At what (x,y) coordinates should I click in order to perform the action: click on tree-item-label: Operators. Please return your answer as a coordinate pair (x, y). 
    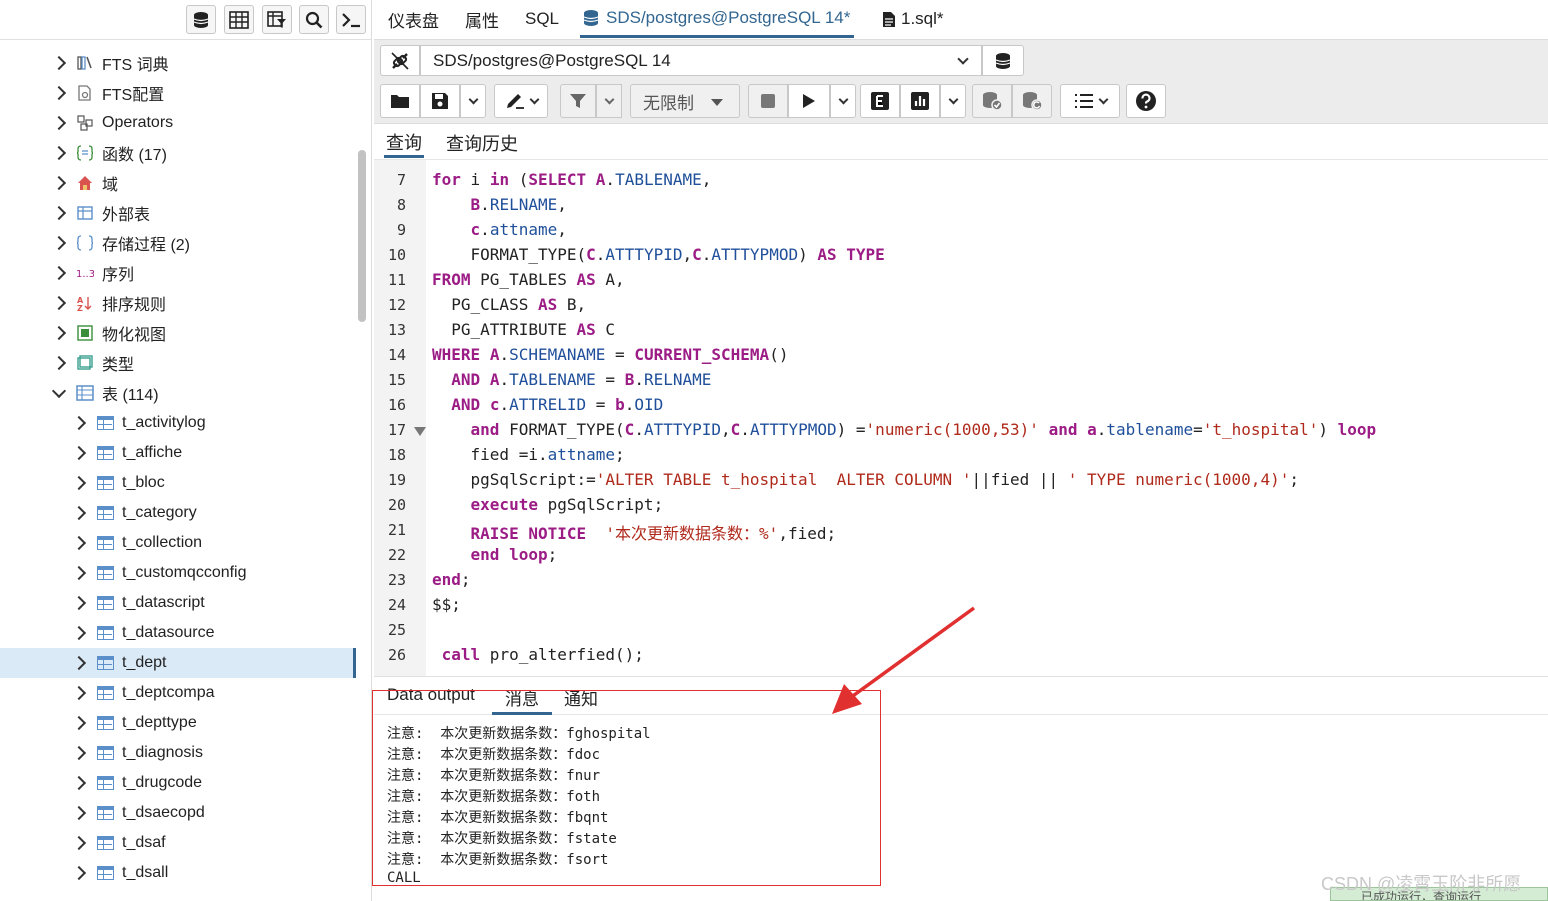
    Looking at the image, I should click on (138, 122).